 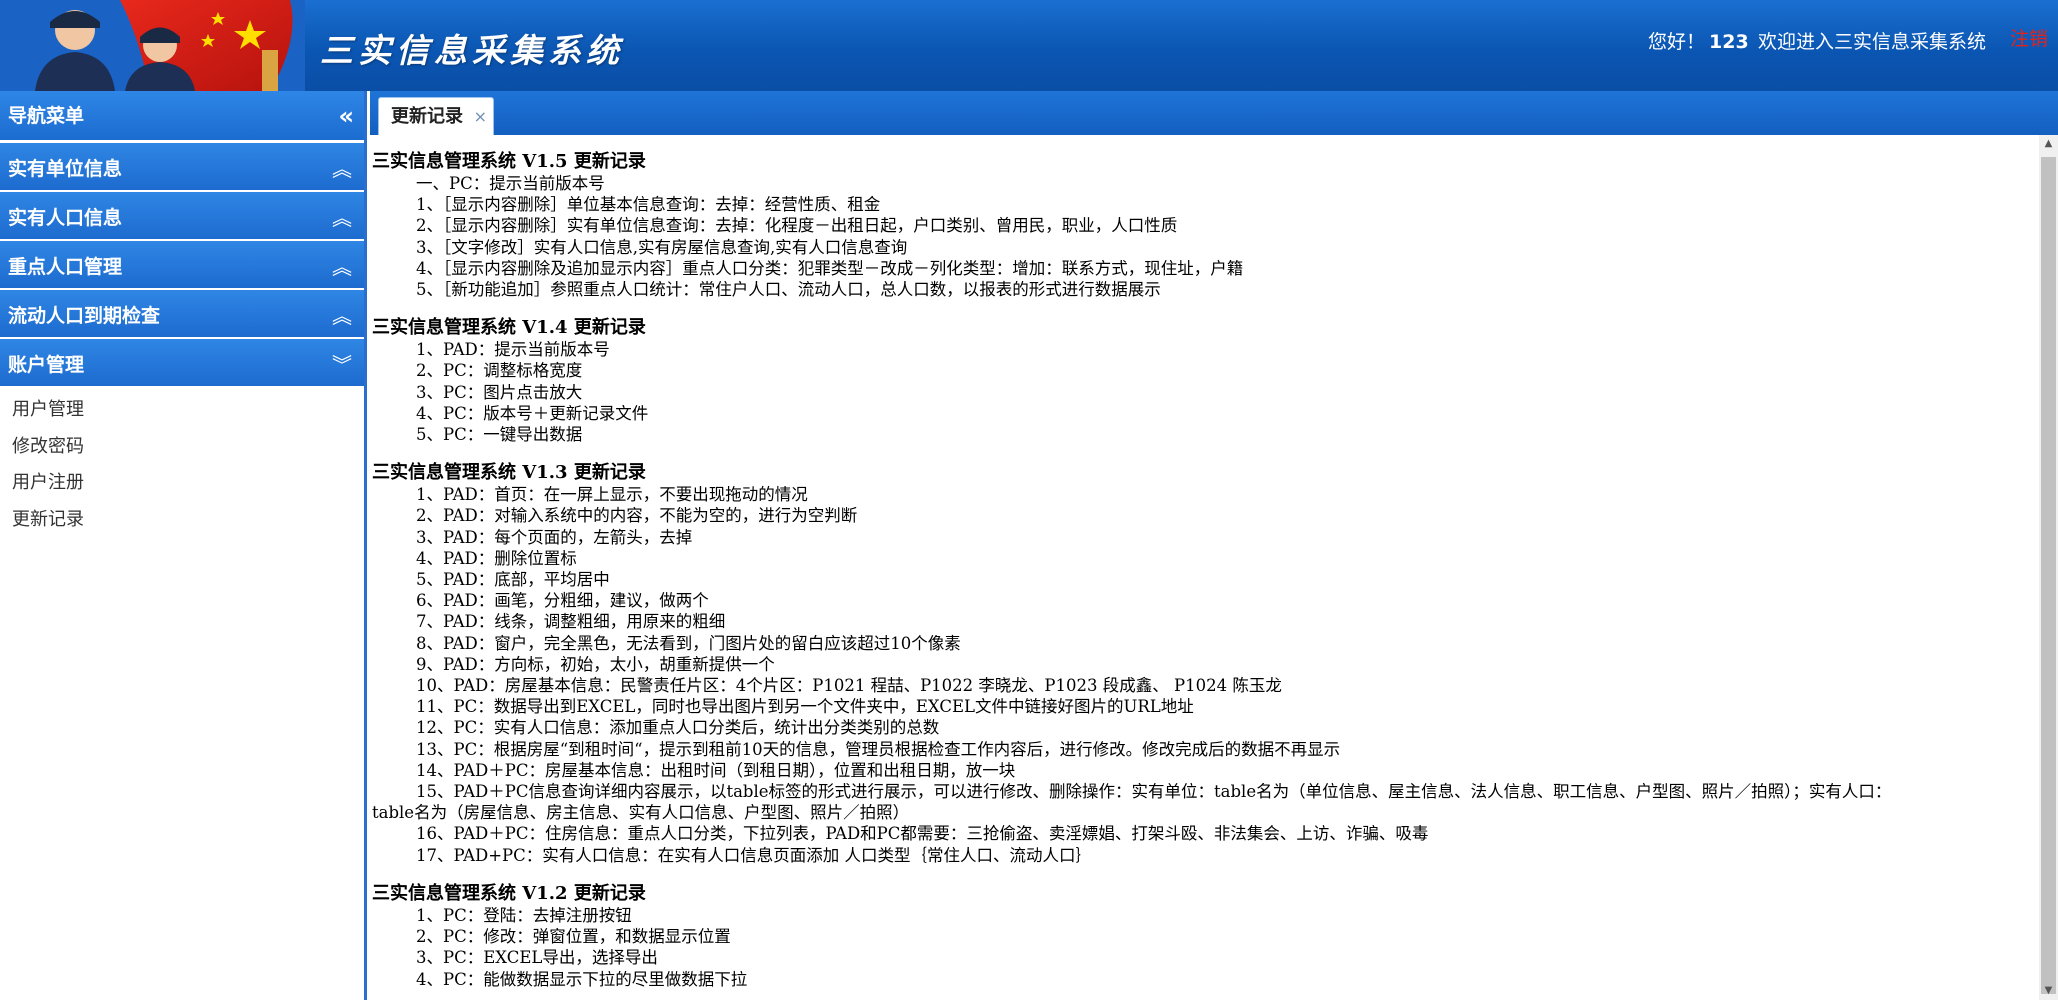 I want to click on update-line: table名为（房屋信息、房主信息、实有人口信息、户型图、照片／拍照）, so click(x=641, y=813).